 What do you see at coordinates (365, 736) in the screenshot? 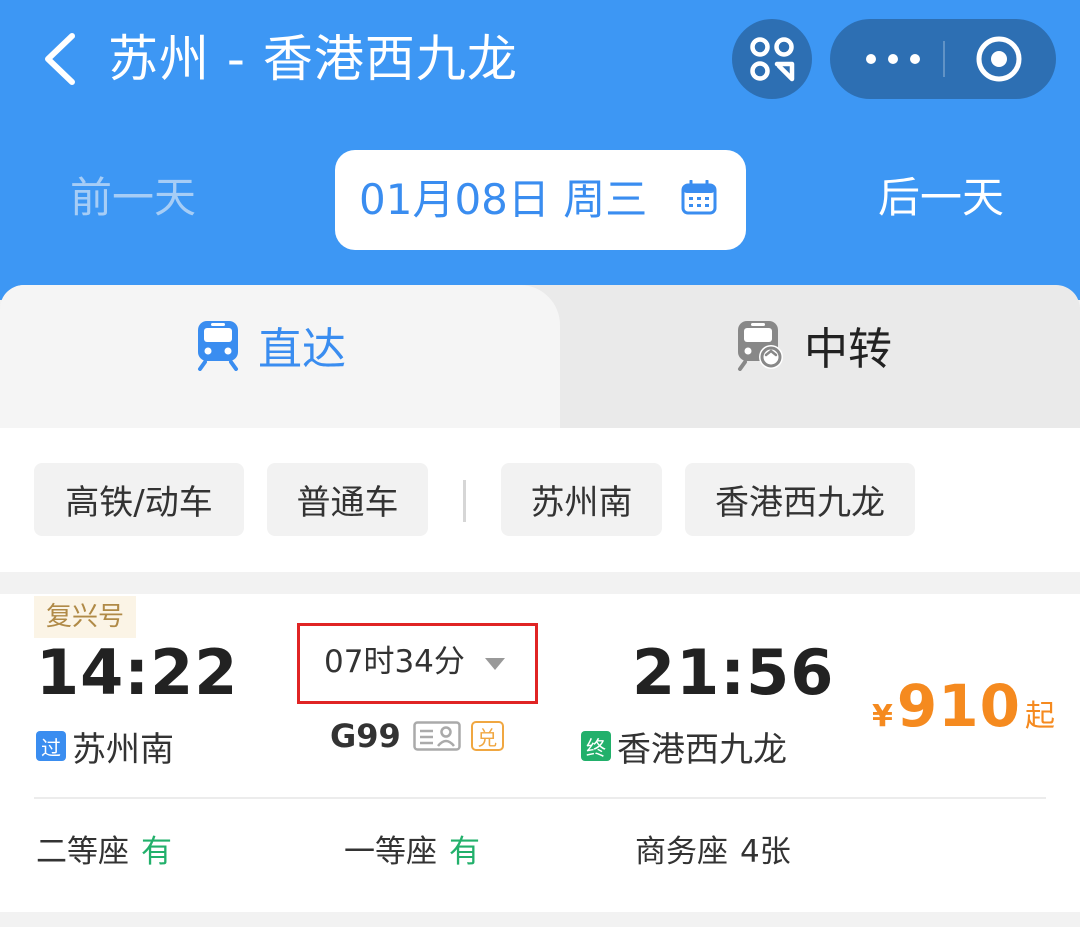
I see `train-number: G99` at bounding box center [365, 736].